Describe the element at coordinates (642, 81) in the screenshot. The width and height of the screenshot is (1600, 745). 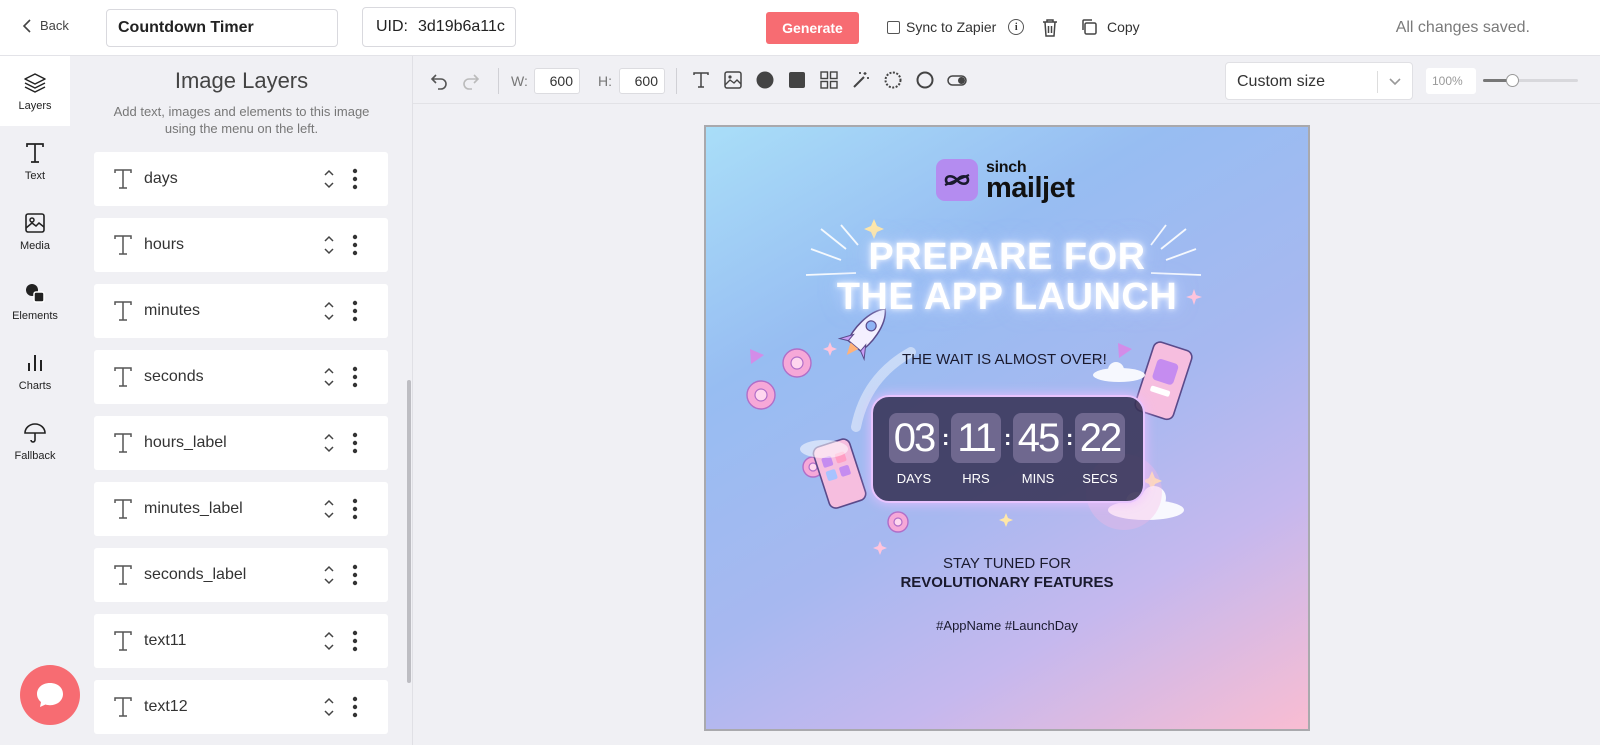
I see `height-input` at that location.